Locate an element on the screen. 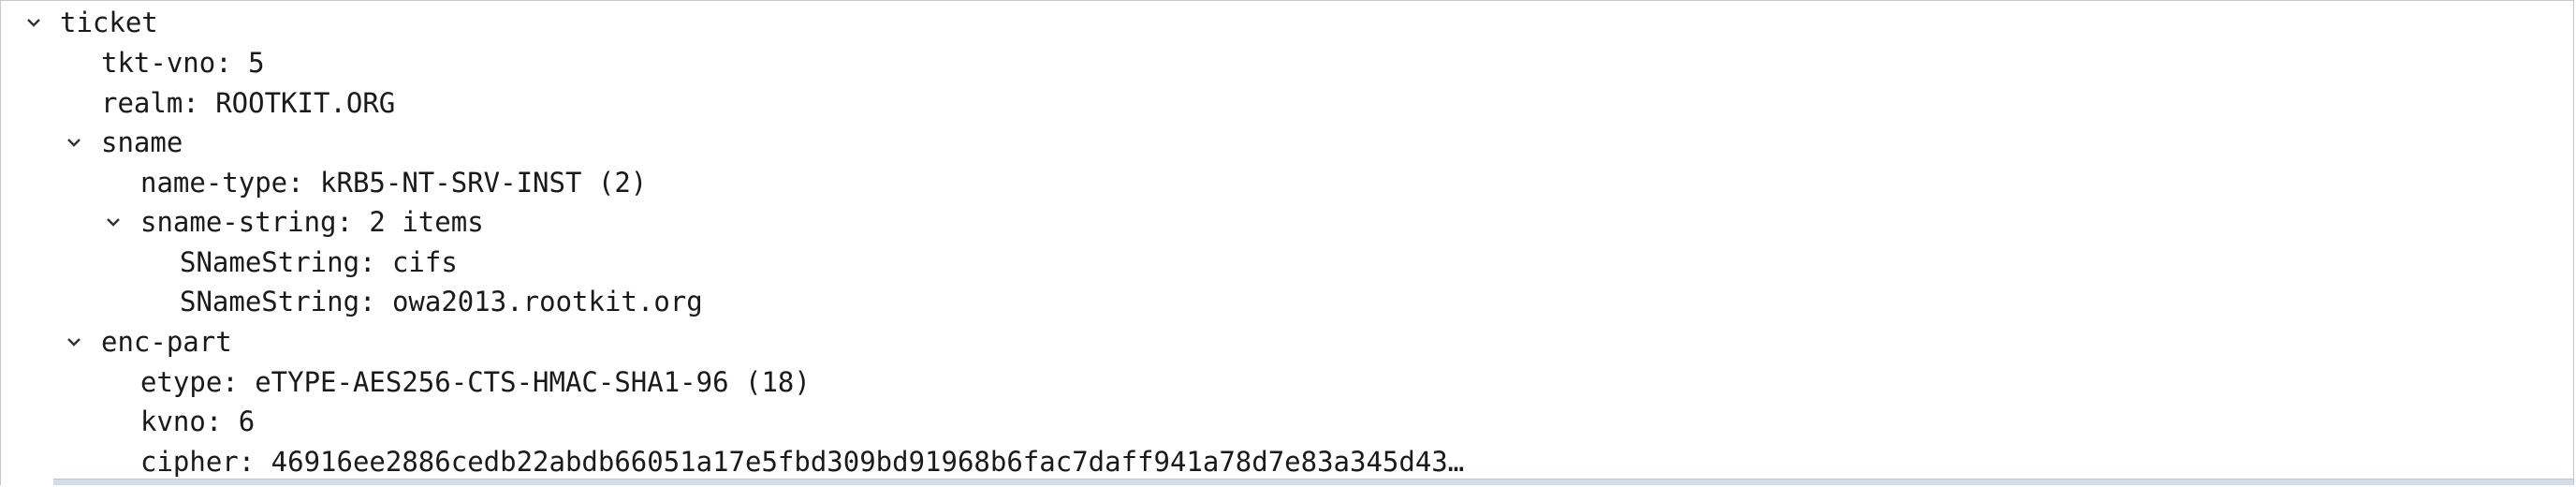  tree-node-label: enc-part is located at coordinates (166, 342).